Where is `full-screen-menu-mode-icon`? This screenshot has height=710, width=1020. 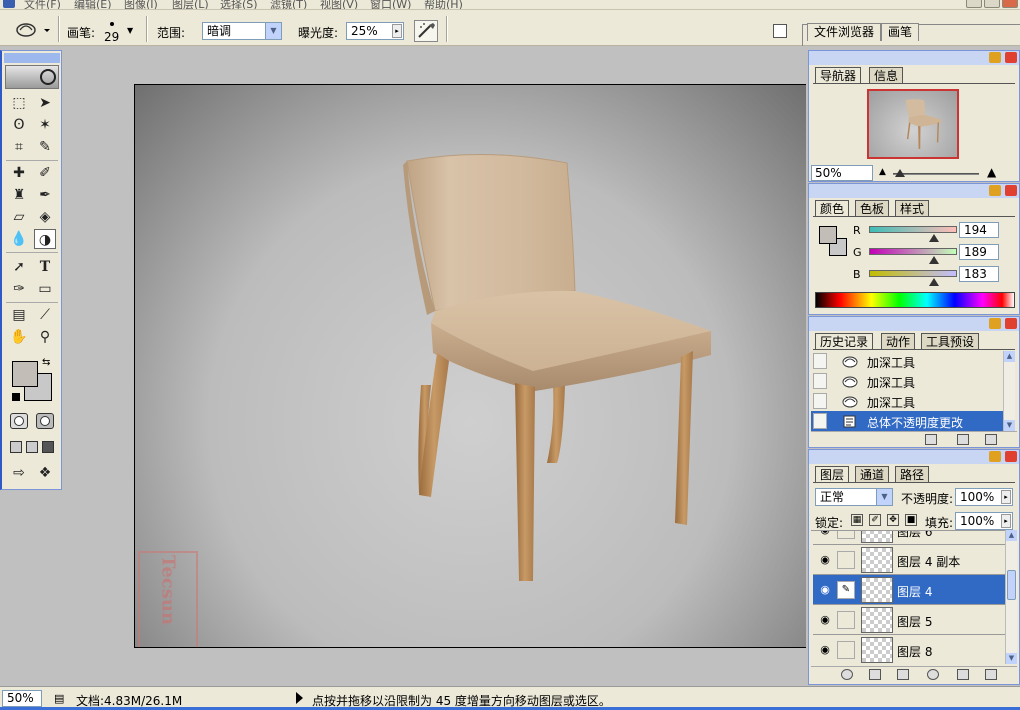 full-screen-menu-mode-icon is located at coordinates (32, 447).